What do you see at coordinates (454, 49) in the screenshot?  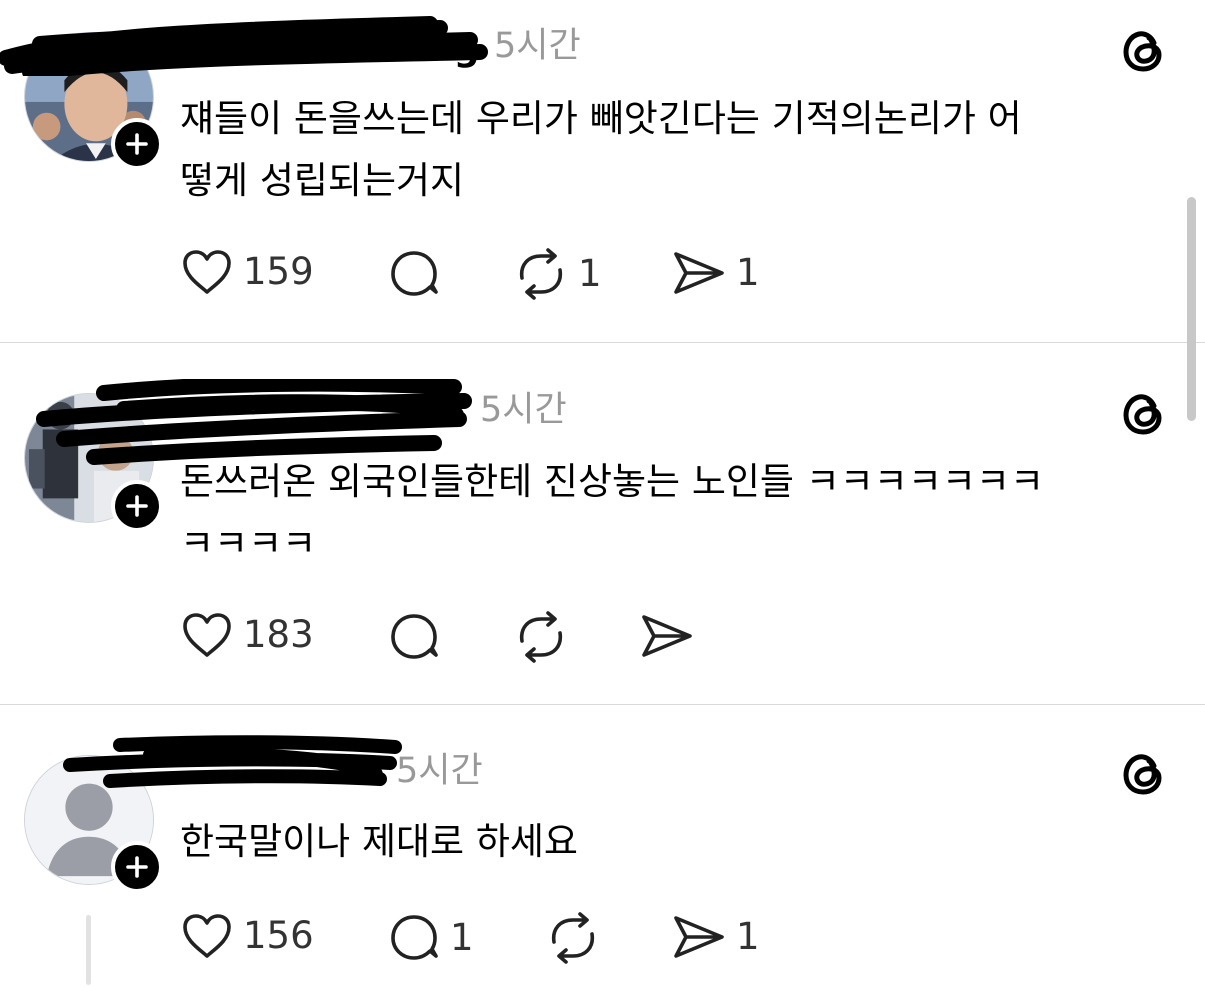 I see `username: ng` at bounding box center [454, 49].